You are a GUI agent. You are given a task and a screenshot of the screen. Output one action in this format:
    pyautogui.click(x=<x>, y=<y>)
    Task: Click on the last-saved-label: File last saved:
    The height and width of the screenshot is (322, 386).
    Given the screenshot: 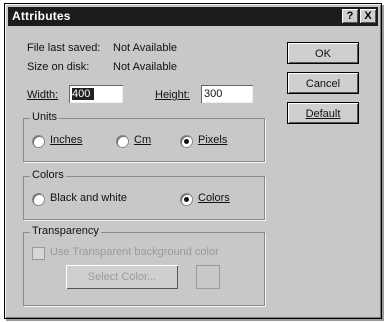 What is the action you would take?
    pyautogui.click(x=64, y=48)
    